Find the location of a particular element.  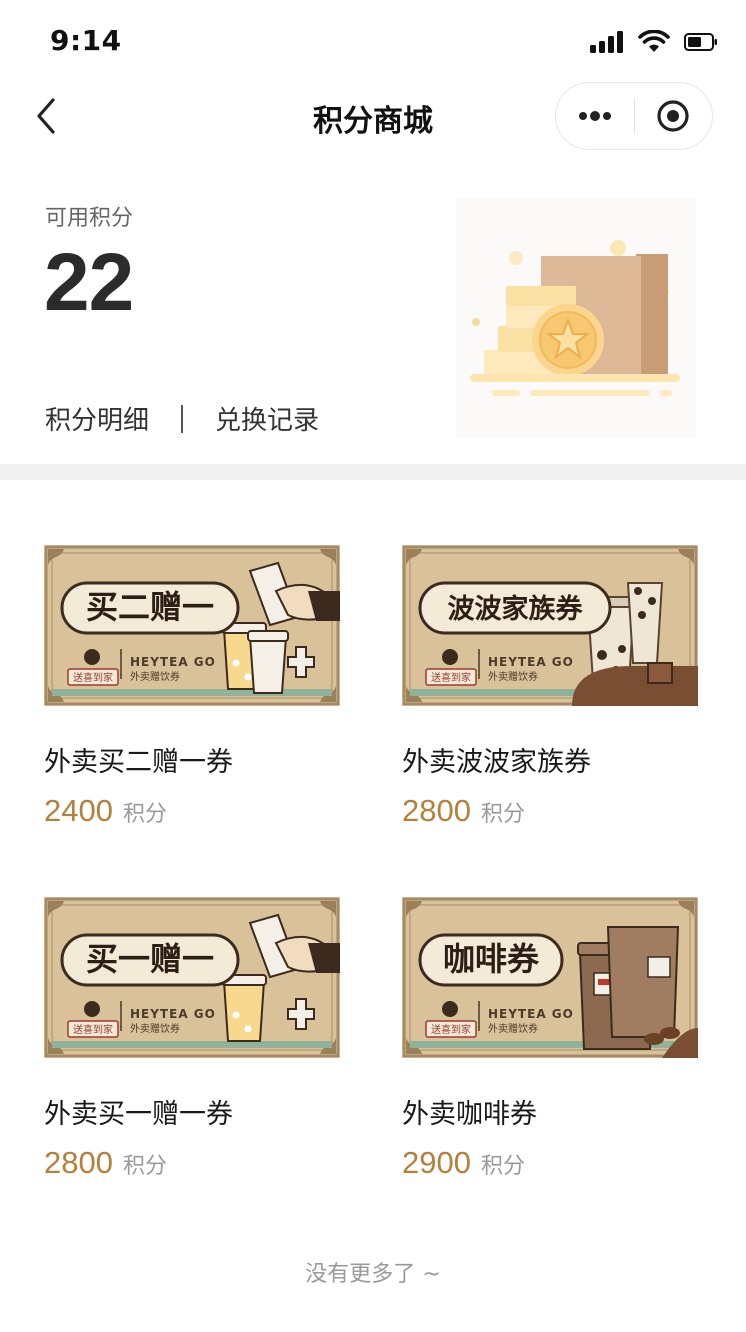

no-more-note: 没有更多了 ~ is located at coordinates (373, 1274).